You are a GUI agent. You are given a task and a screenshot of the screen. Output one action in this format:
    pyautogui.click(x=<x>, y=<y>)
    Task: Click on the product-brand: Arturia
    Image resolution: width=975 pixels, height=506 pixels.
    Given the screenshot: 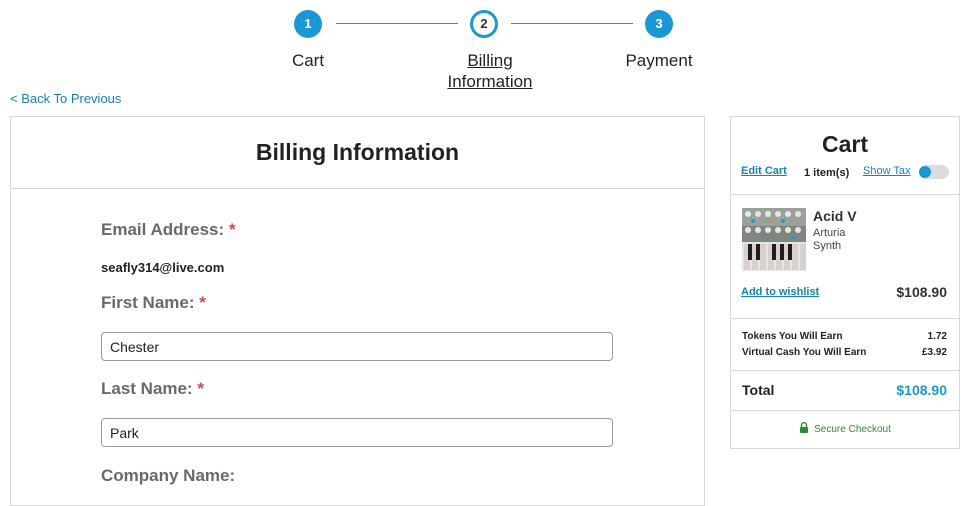 What is the action you would take?
    pyautogui.click(x=829, y=233)
    